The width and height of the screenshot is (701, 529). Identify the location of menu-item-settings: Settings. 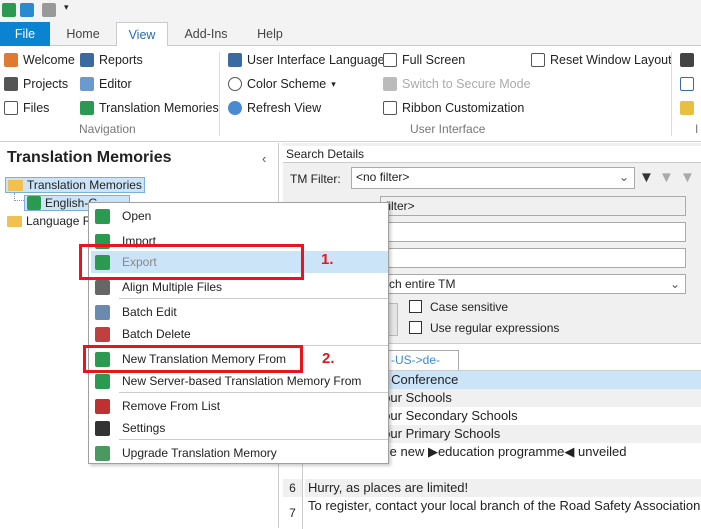
(239, 428).